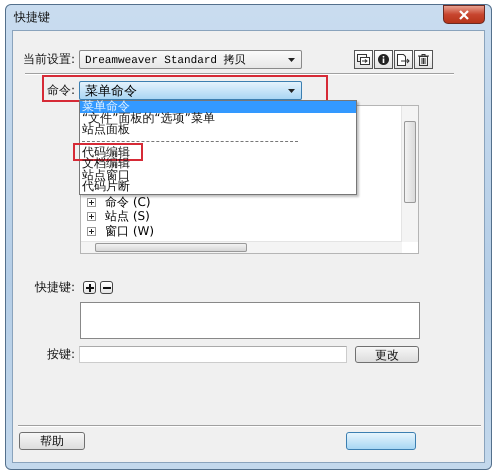 The width and height of the screenshot is (500, 473). I want to click on info-icon, so click(383, 59).